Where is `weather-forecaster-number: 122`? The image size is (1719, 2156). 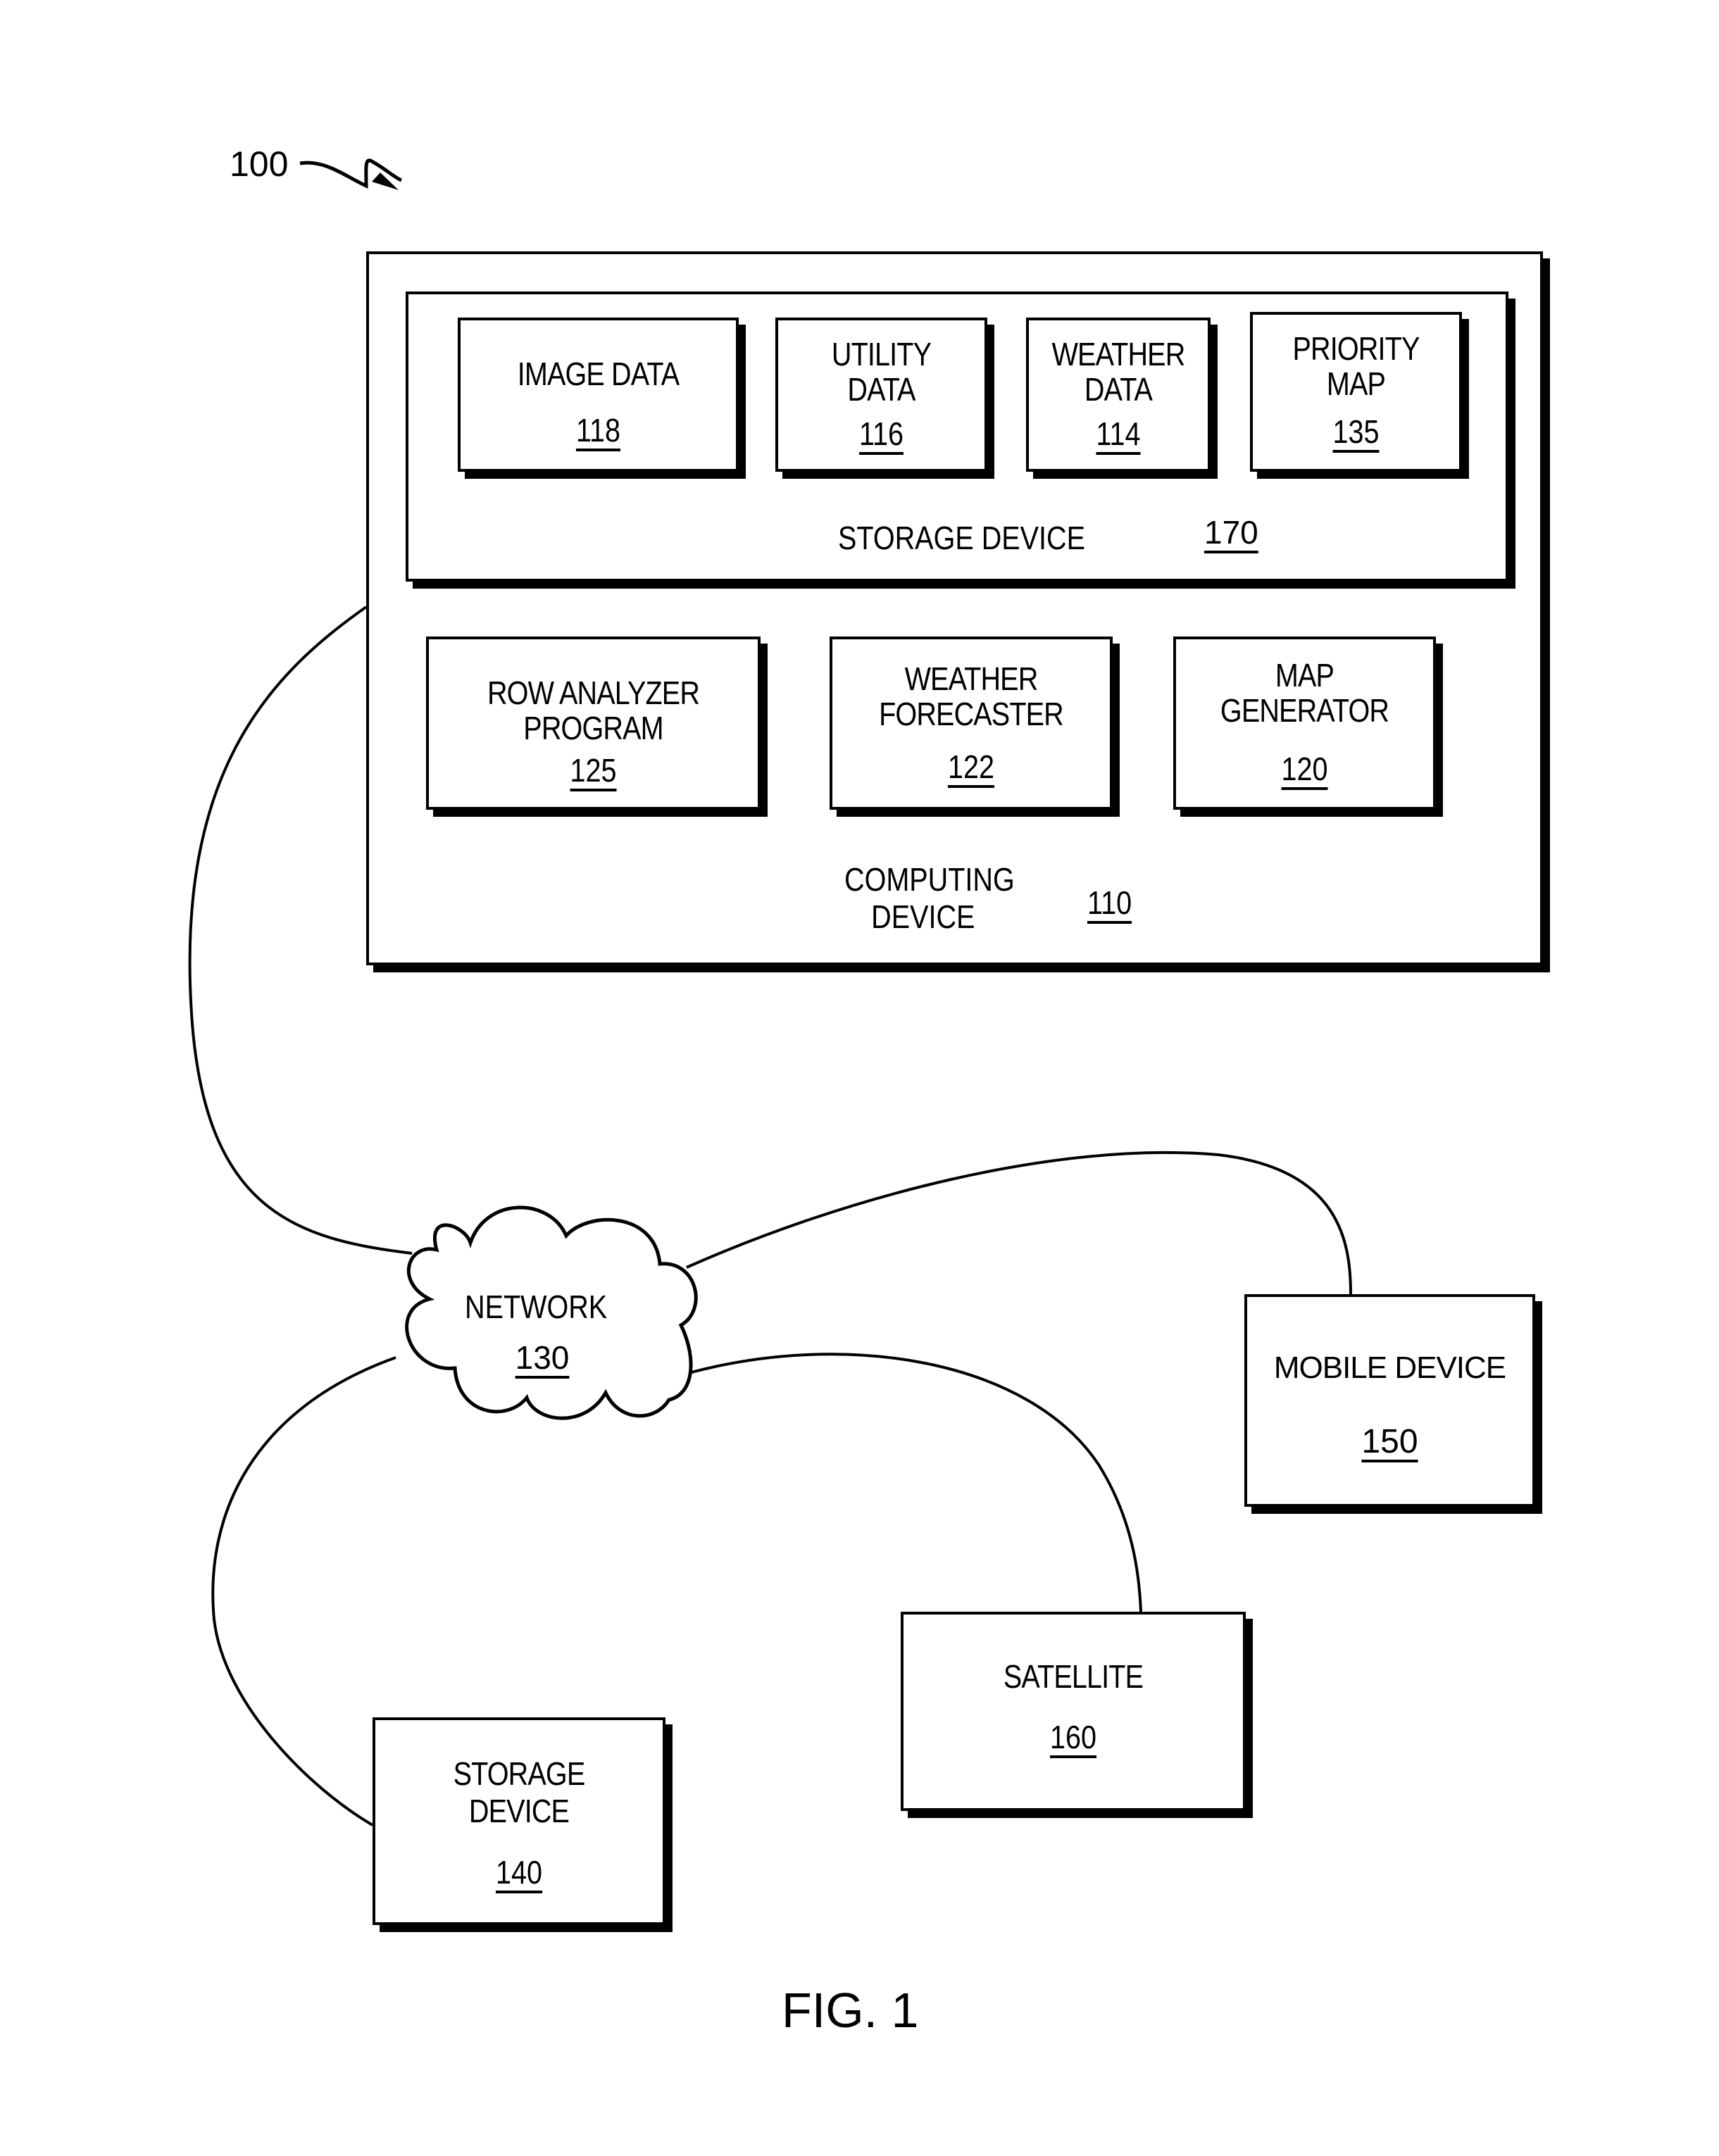 weather-forecaster-number: 122 is located at coordinates (971, 766).